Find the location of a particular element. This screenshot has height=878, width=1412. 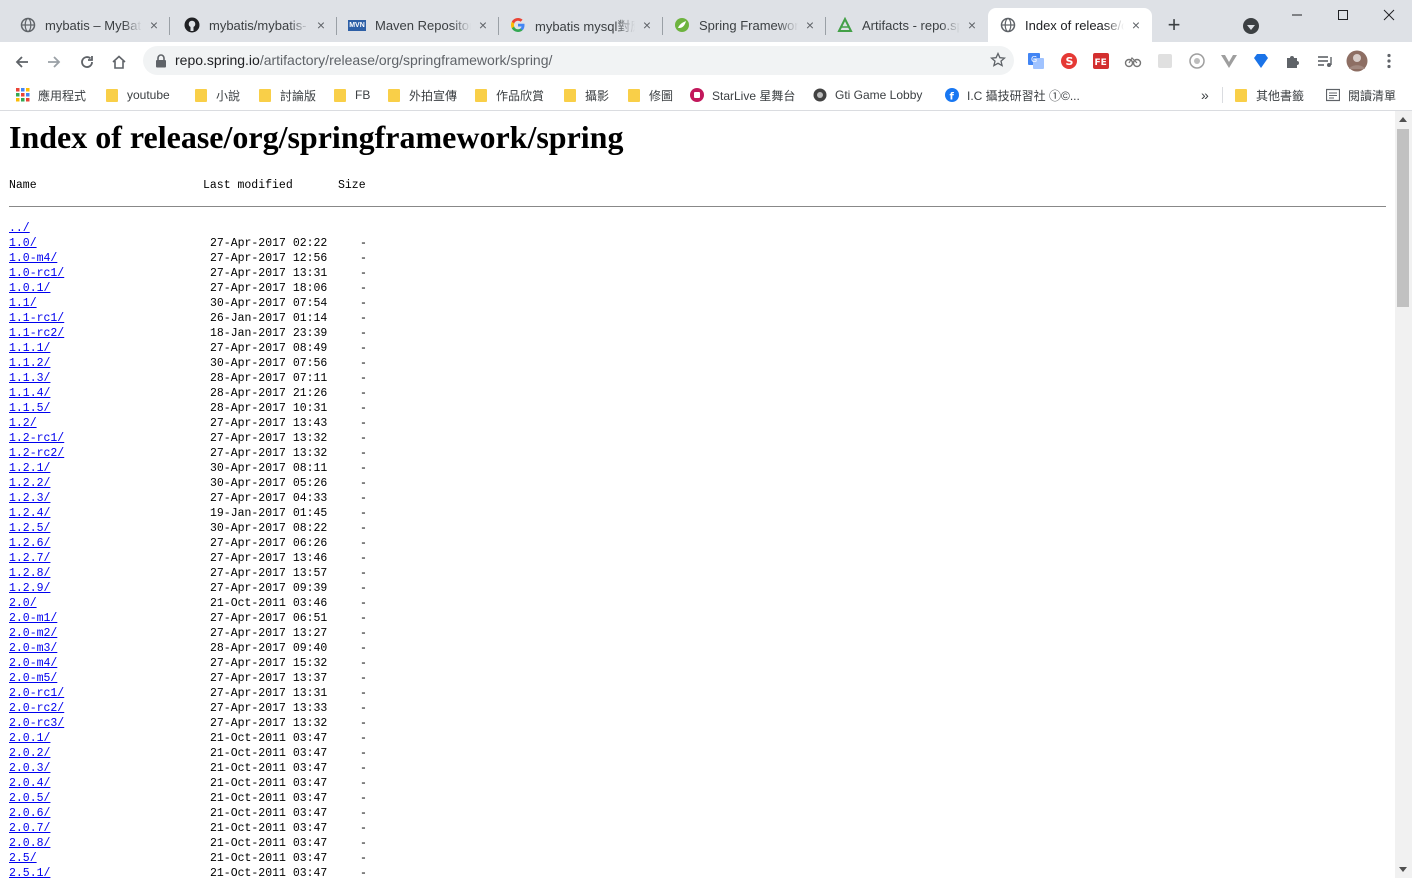

new-tab-button: + is located at coordinates (1174, 24).